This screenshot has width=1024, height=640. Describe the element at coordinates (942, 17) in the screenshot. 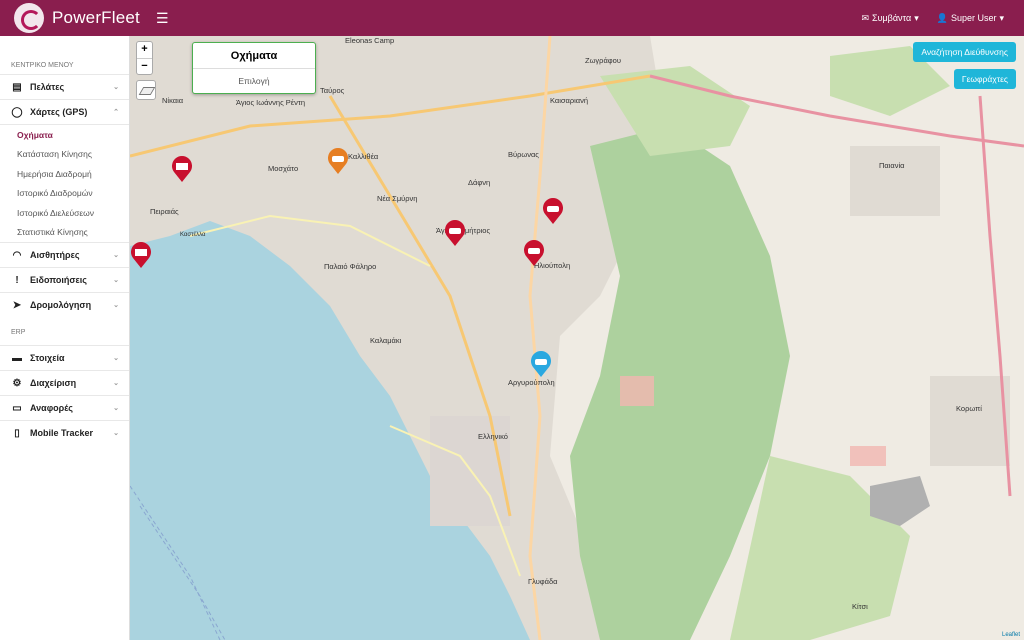

I see `user-icon: 👤` at that location.